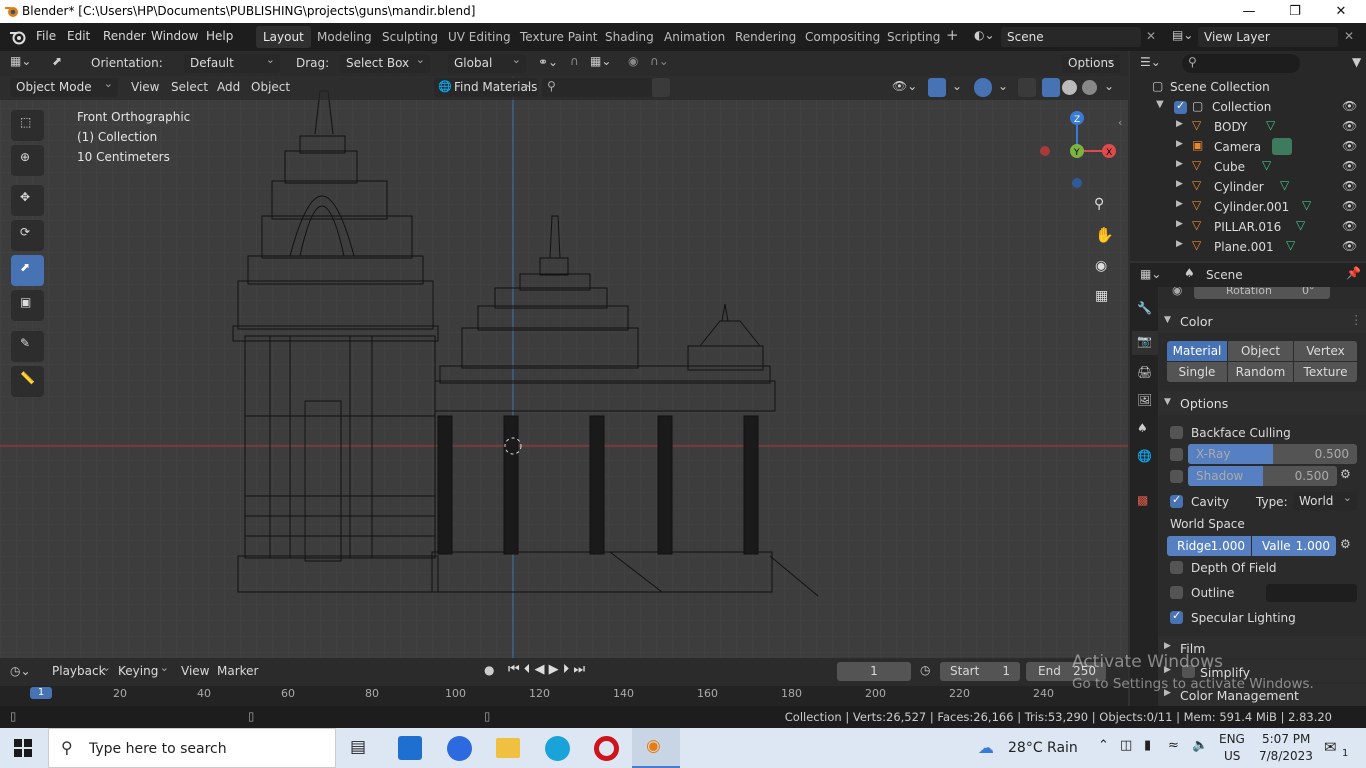  Describe the element at coordinates (1286, 739) in the screenshot. I see `clock-time: 5:07 PM` at that location.